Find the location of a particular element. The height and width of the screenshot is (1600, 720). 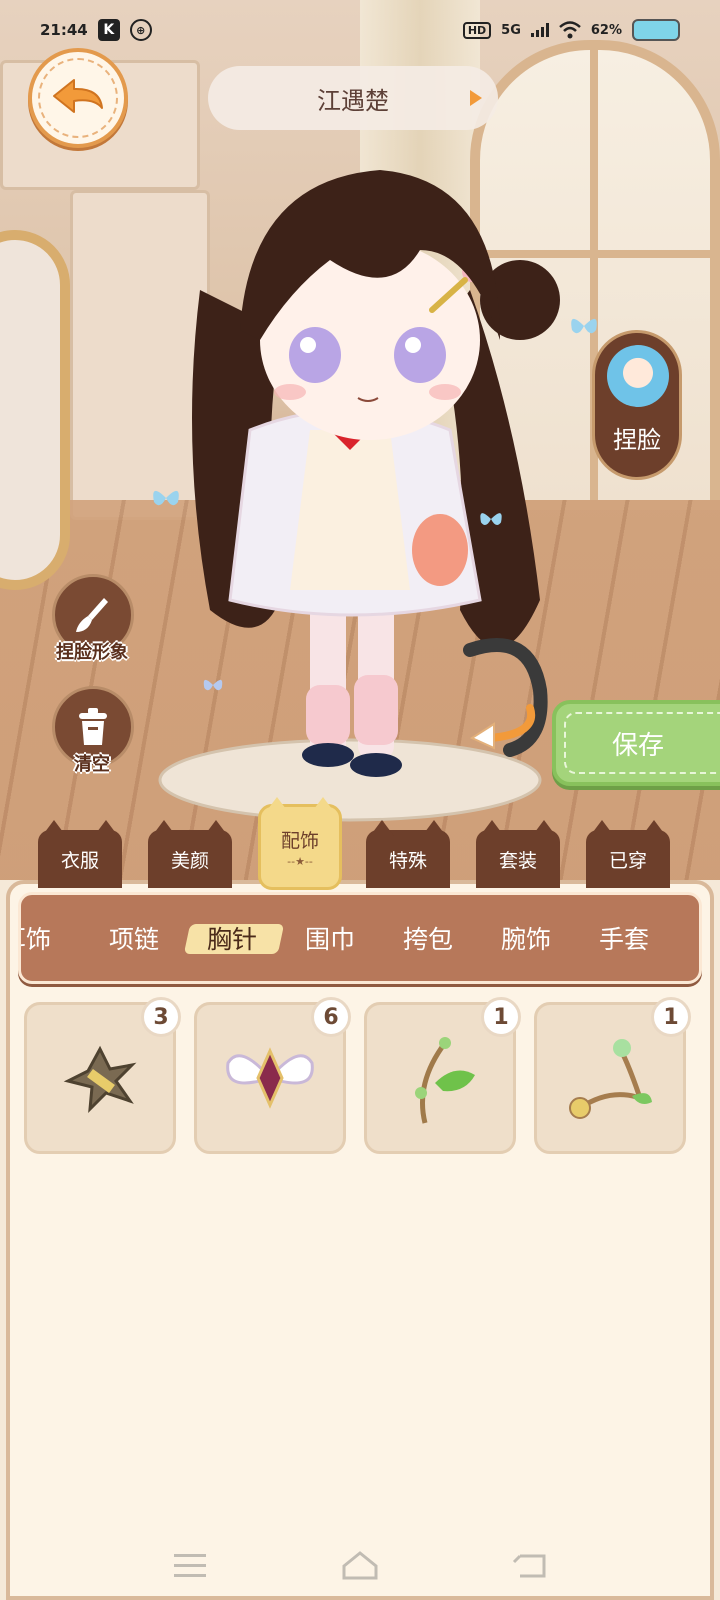

tab-label: 已穿 is located at coordinates (627, 860).